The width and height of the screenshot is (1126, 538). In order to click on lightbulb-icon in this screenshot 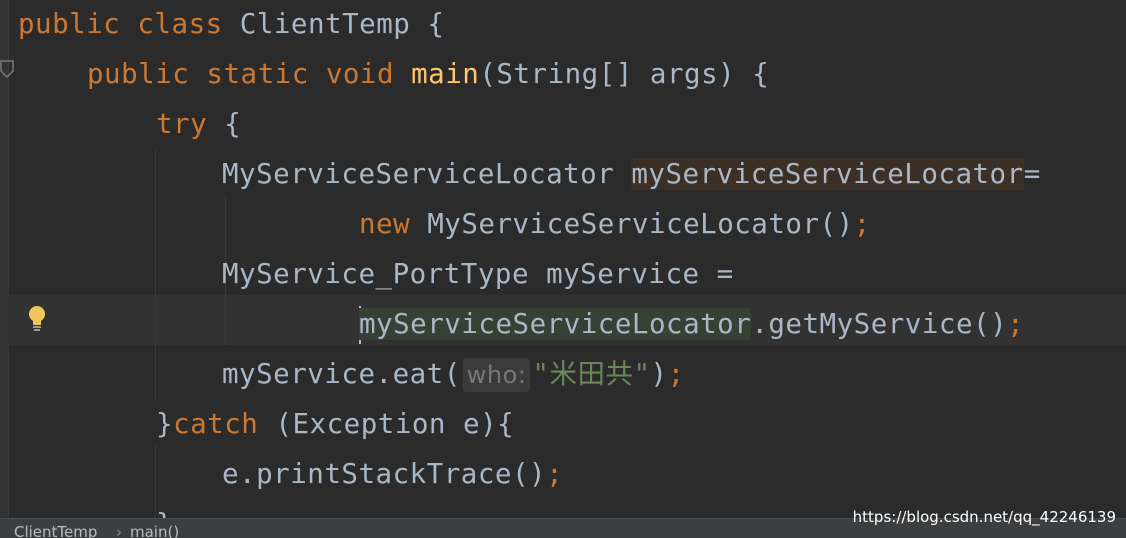, I will do `click(37, 318)`.